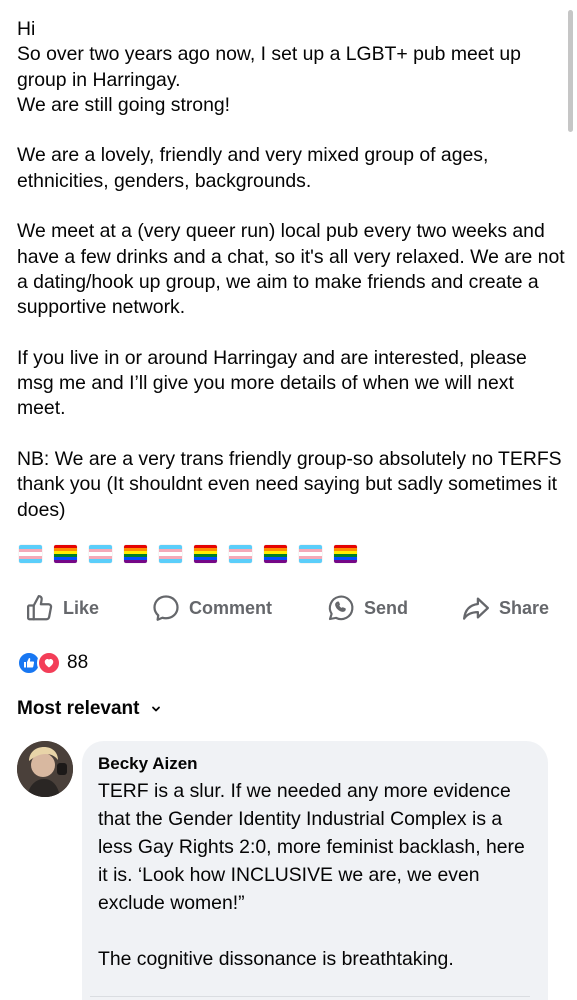 This screenshot has height=1000, width=577. What do you see at coordinates (78, 662) in the screenshot?
I see `reaction-count: 88` at bounding box center [78, 662].